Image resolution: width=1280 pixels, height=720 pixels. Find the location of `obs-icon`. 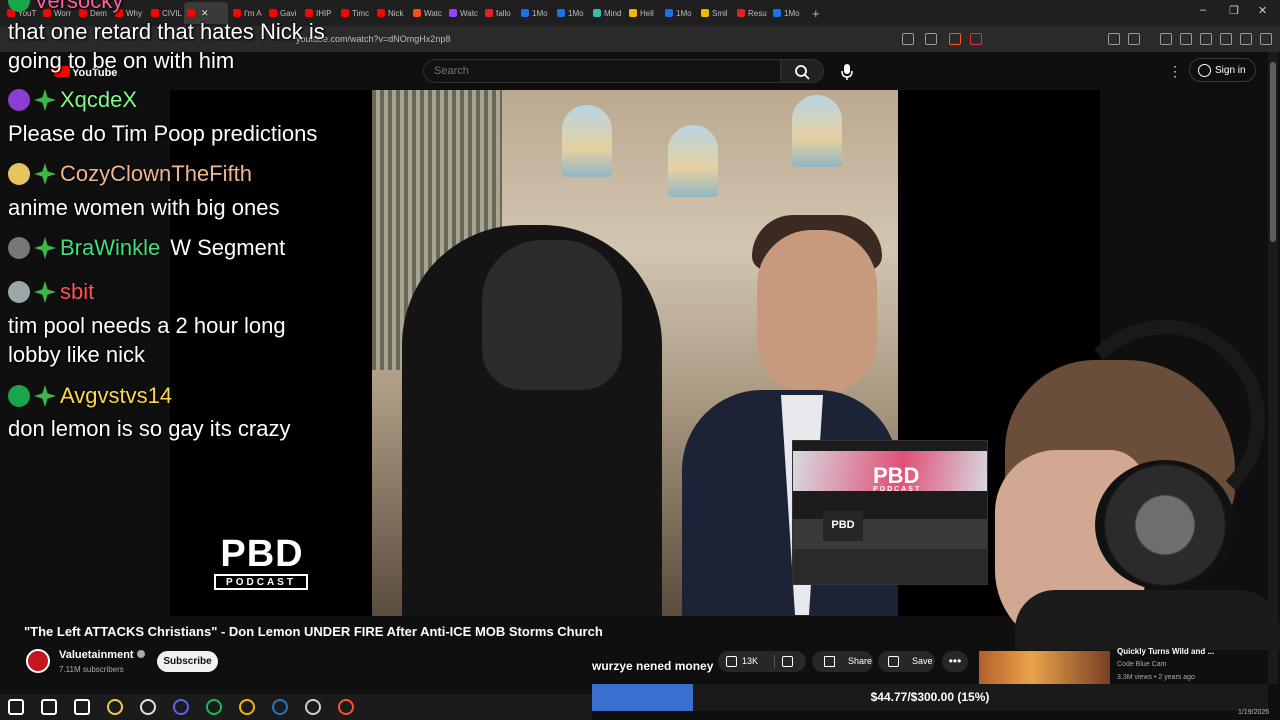

obs-icon is located at coordinates (148, 707).